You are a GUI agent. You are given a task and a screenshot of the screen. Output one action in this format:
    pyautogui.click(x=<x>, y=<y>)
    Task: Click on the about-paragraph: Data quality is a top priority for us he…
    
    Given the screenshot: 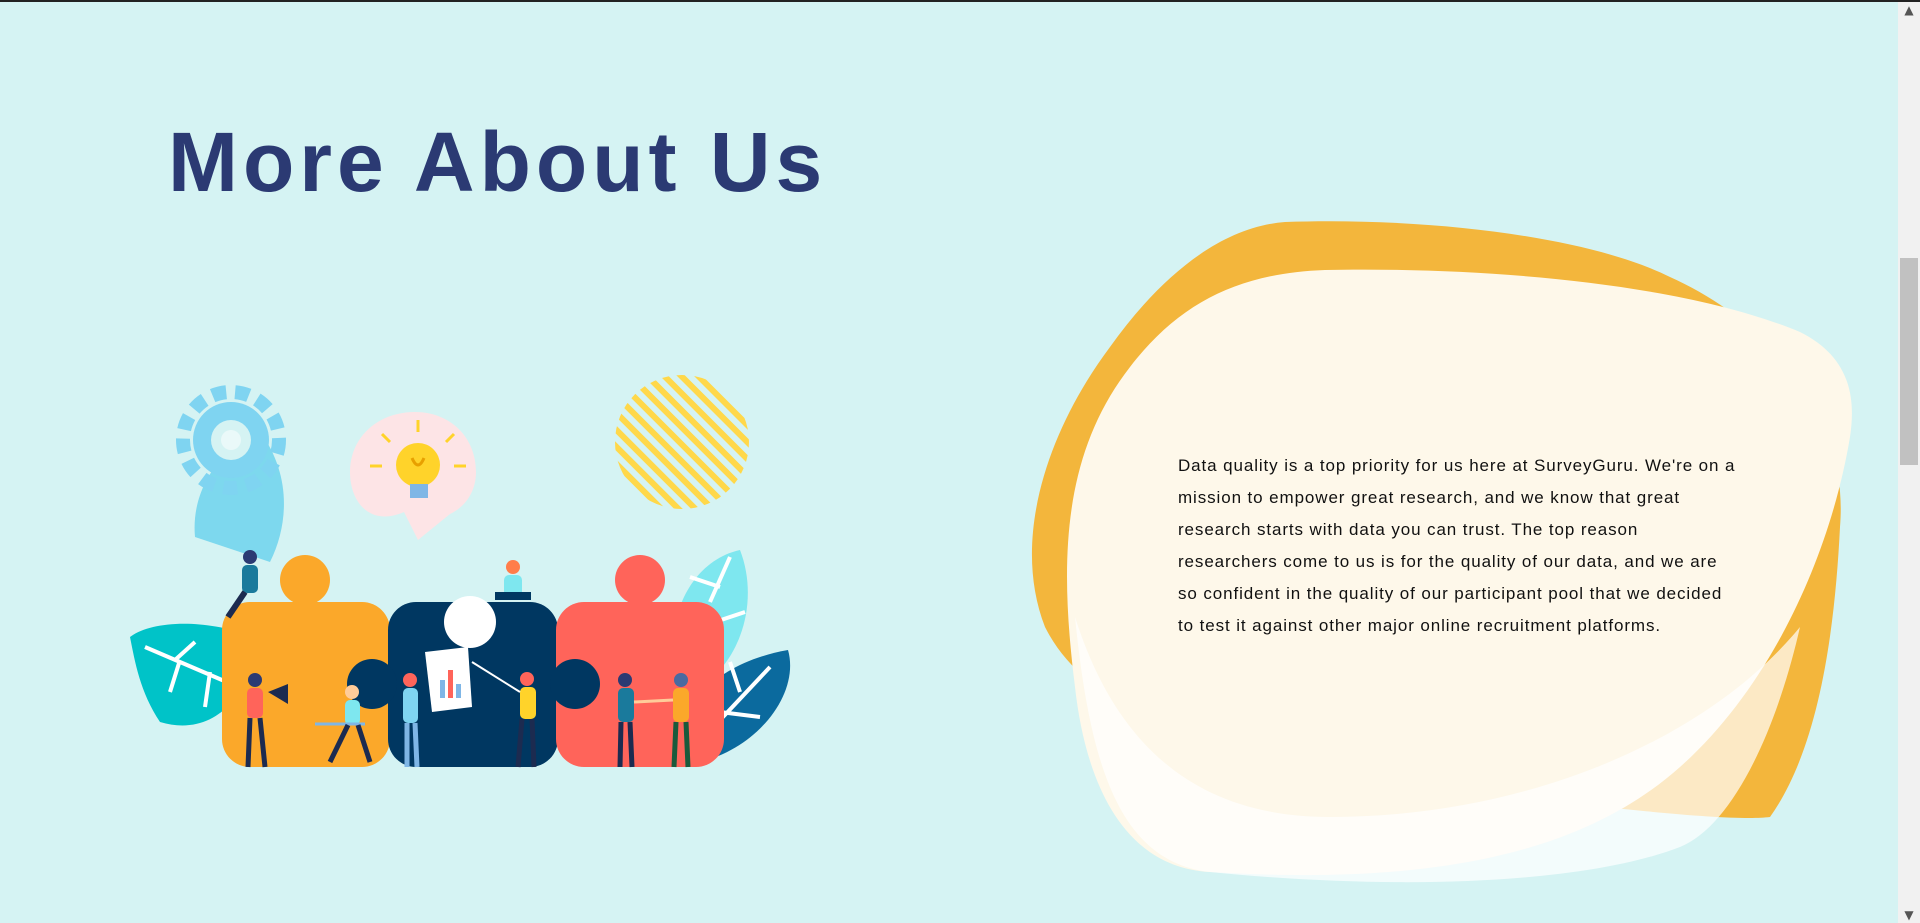 What is the action you would take?
    pyautogui.click(x=1457, y=545)
    